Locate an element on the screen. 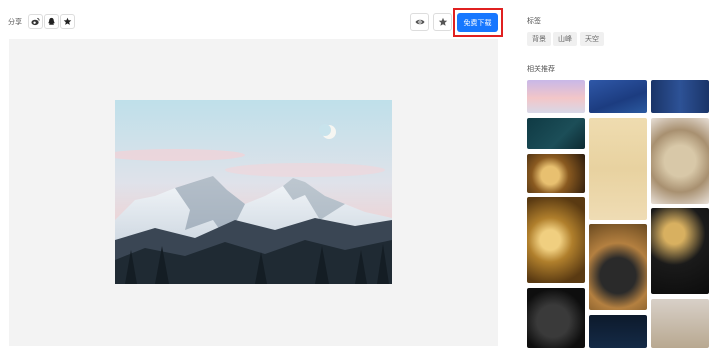 The width and height of the screenshot is (720, 360). tag-item: 山峰 is located at coordinates (565, 39).